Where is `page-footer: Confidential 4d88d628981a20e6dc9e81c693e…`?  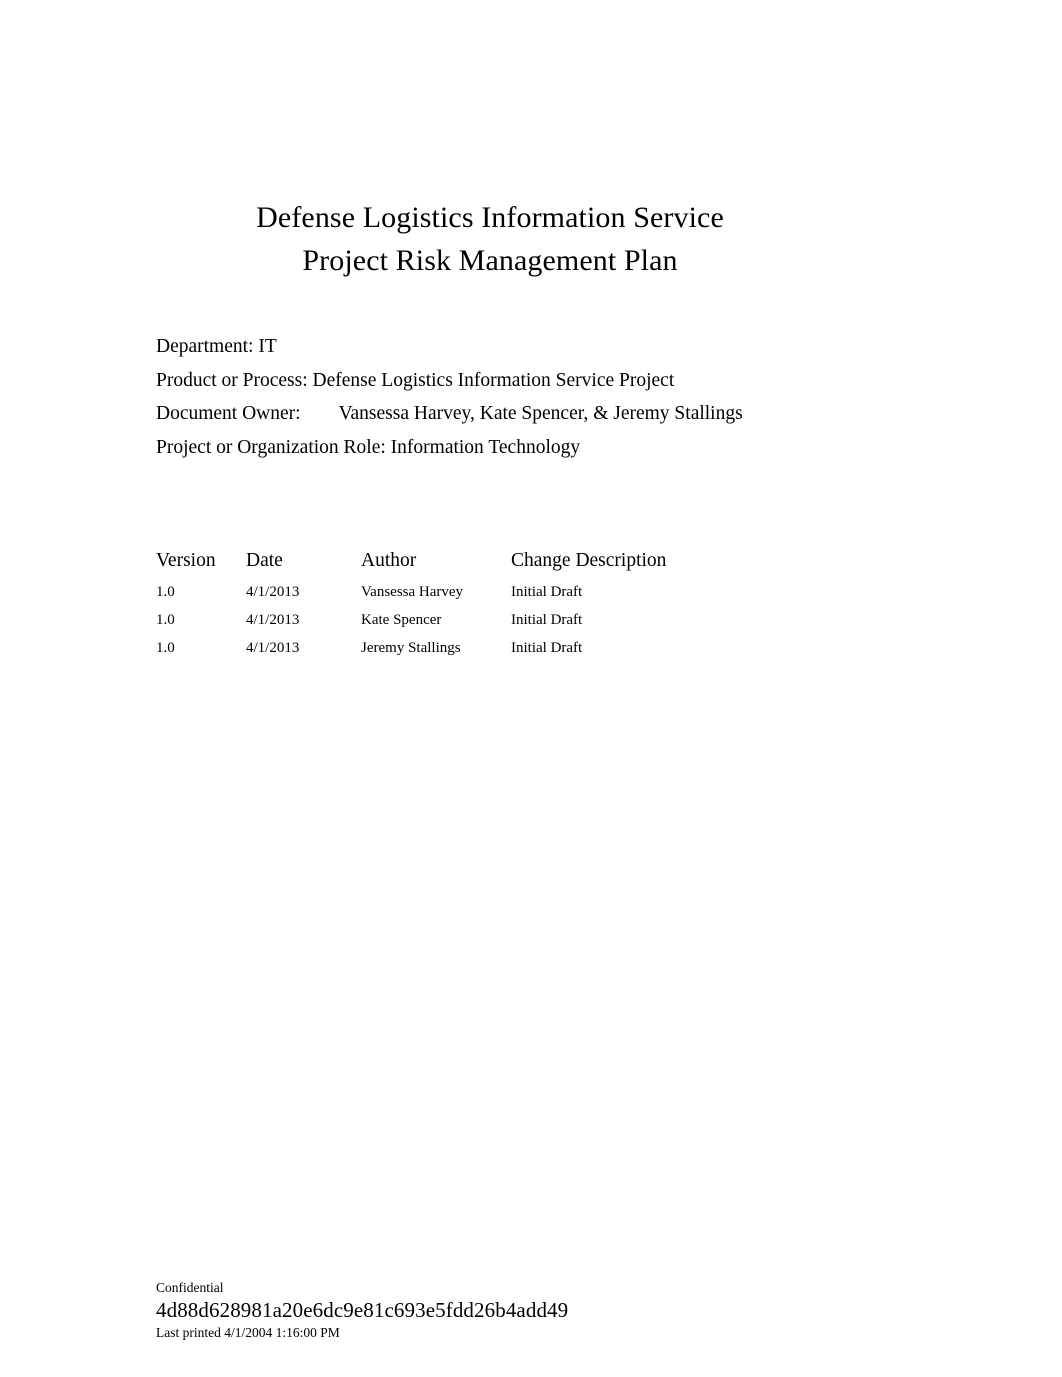 page-footer: Confidential 4d88d628981a20e6dc9e81c693e… is located at coordinates (536, 1310).